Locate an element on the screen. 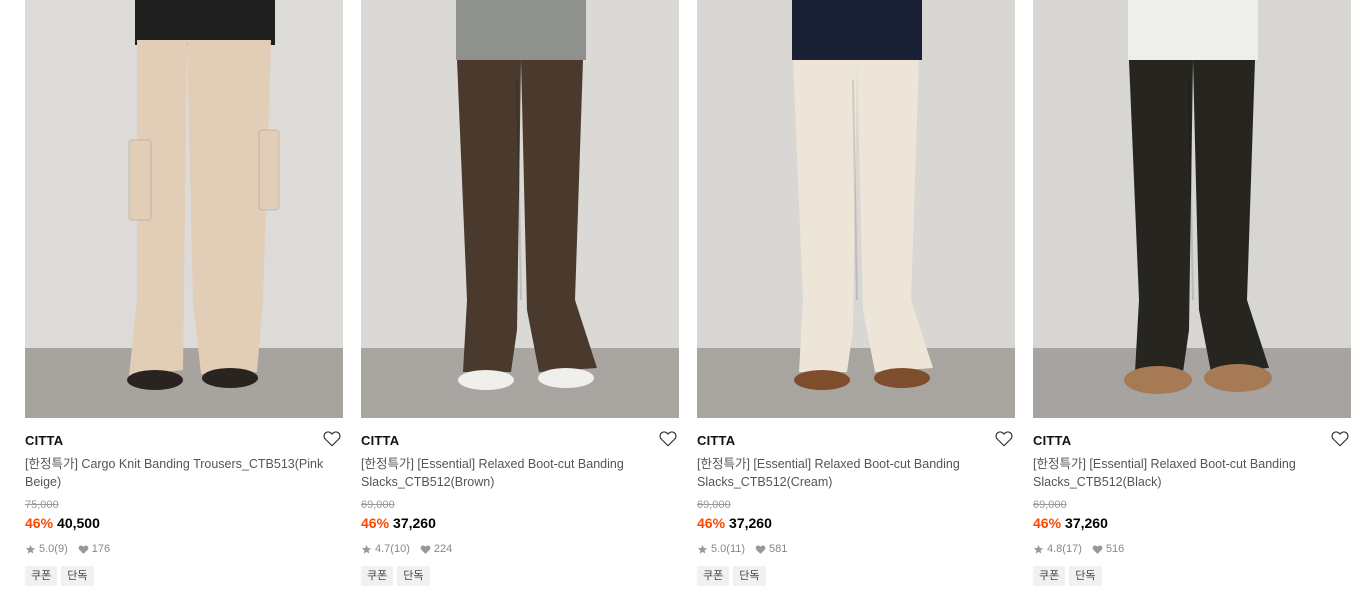  review-count: (11) is located at coordinates (736, 549).